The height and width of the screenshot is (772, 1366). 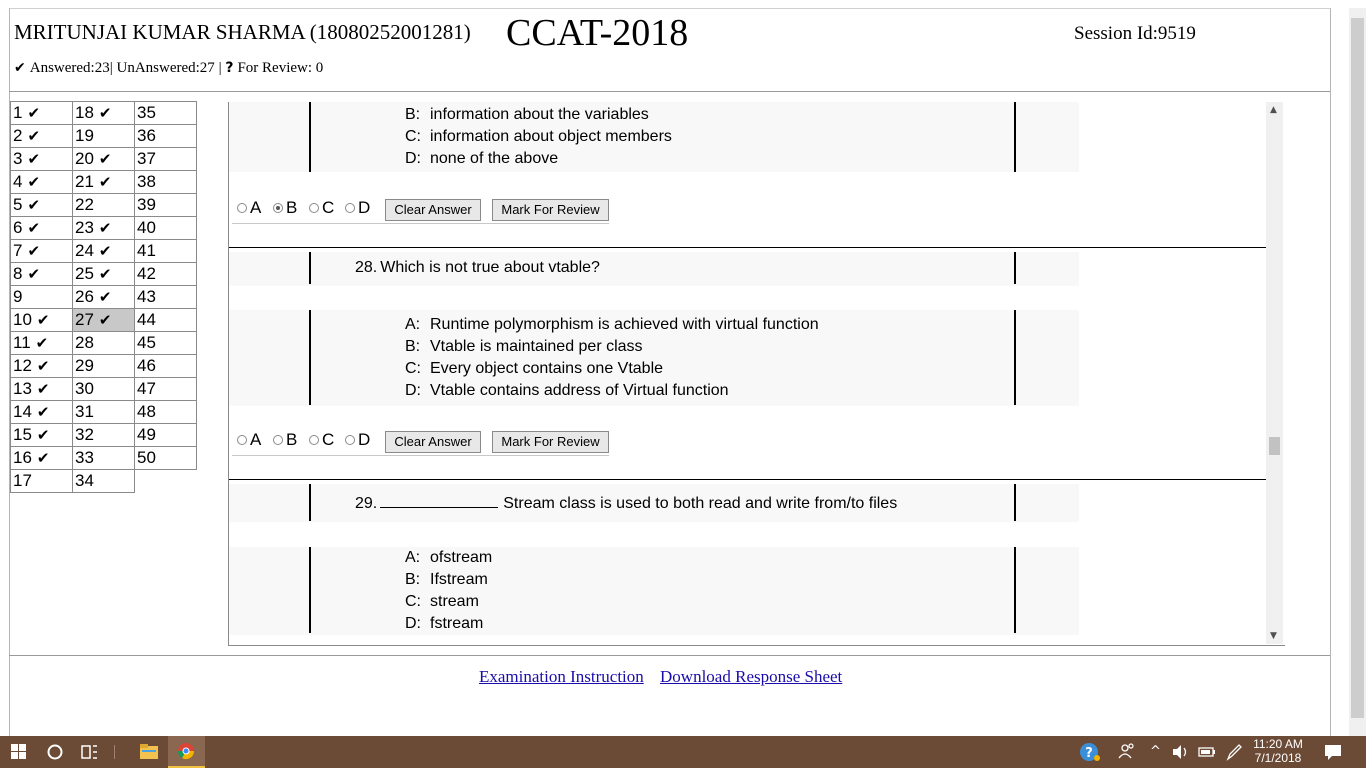 I want to click on chevron-up-icon: ^, so click(x=1157, y=752).